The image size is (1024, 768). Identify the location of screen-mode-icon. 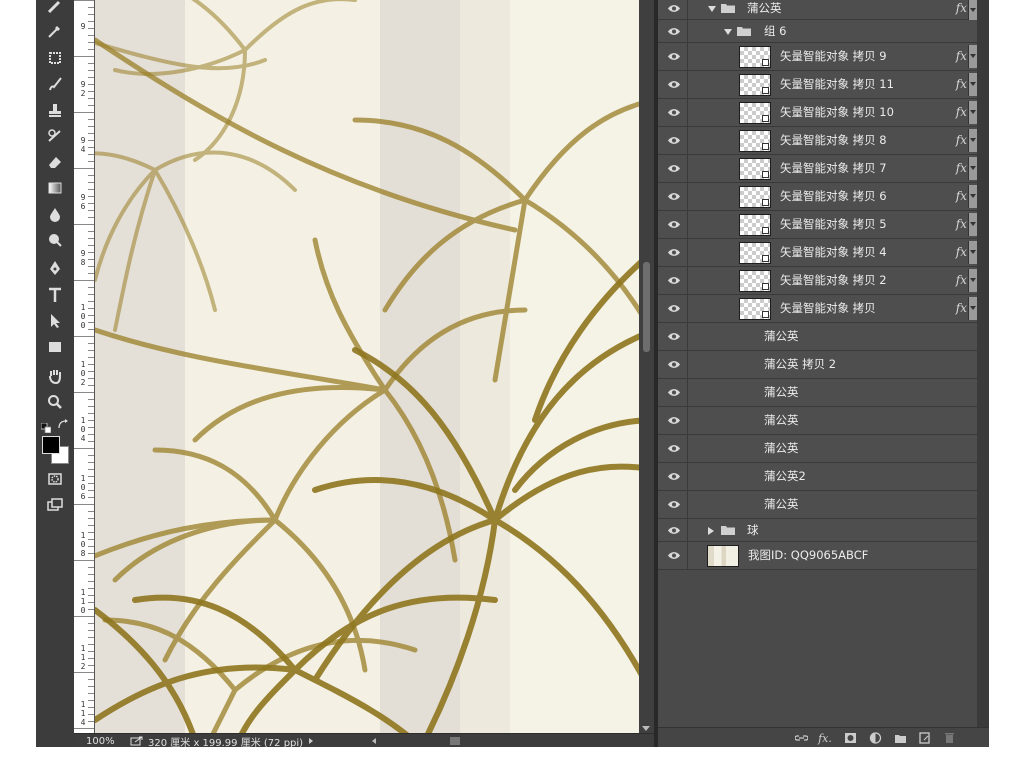
(55, 505).